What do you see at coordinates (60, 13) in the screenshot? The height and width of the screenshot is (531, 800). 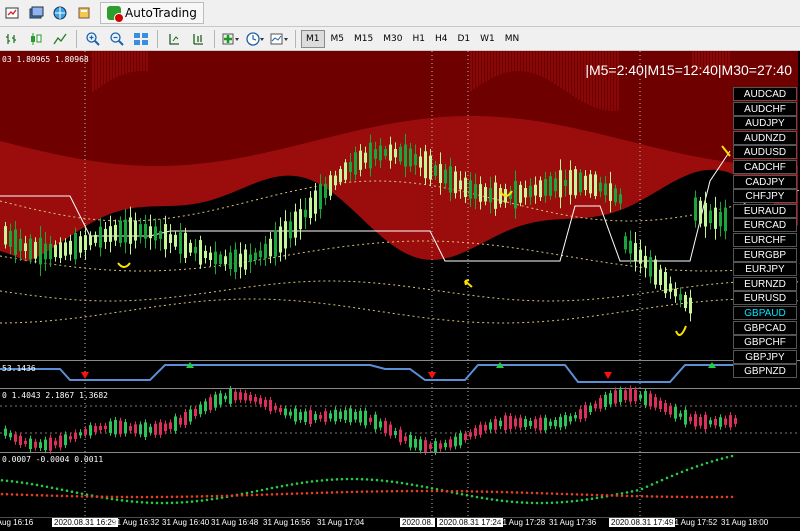 I see `market-watch-icon` at bounding box center [60, 13].